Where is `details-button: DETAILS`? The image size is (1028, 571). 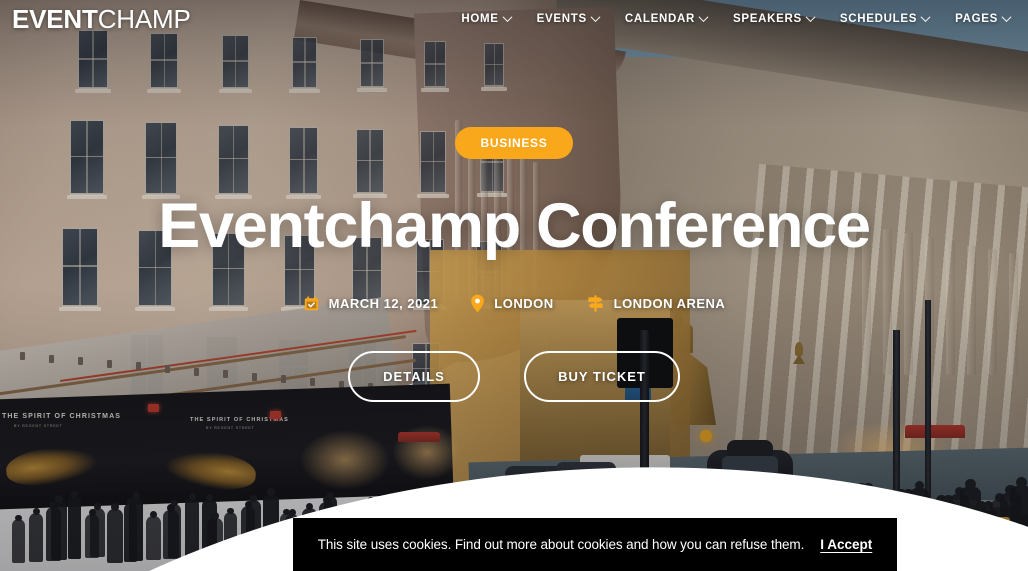 details-button: DETAILS is located at coordinates (414, 376).